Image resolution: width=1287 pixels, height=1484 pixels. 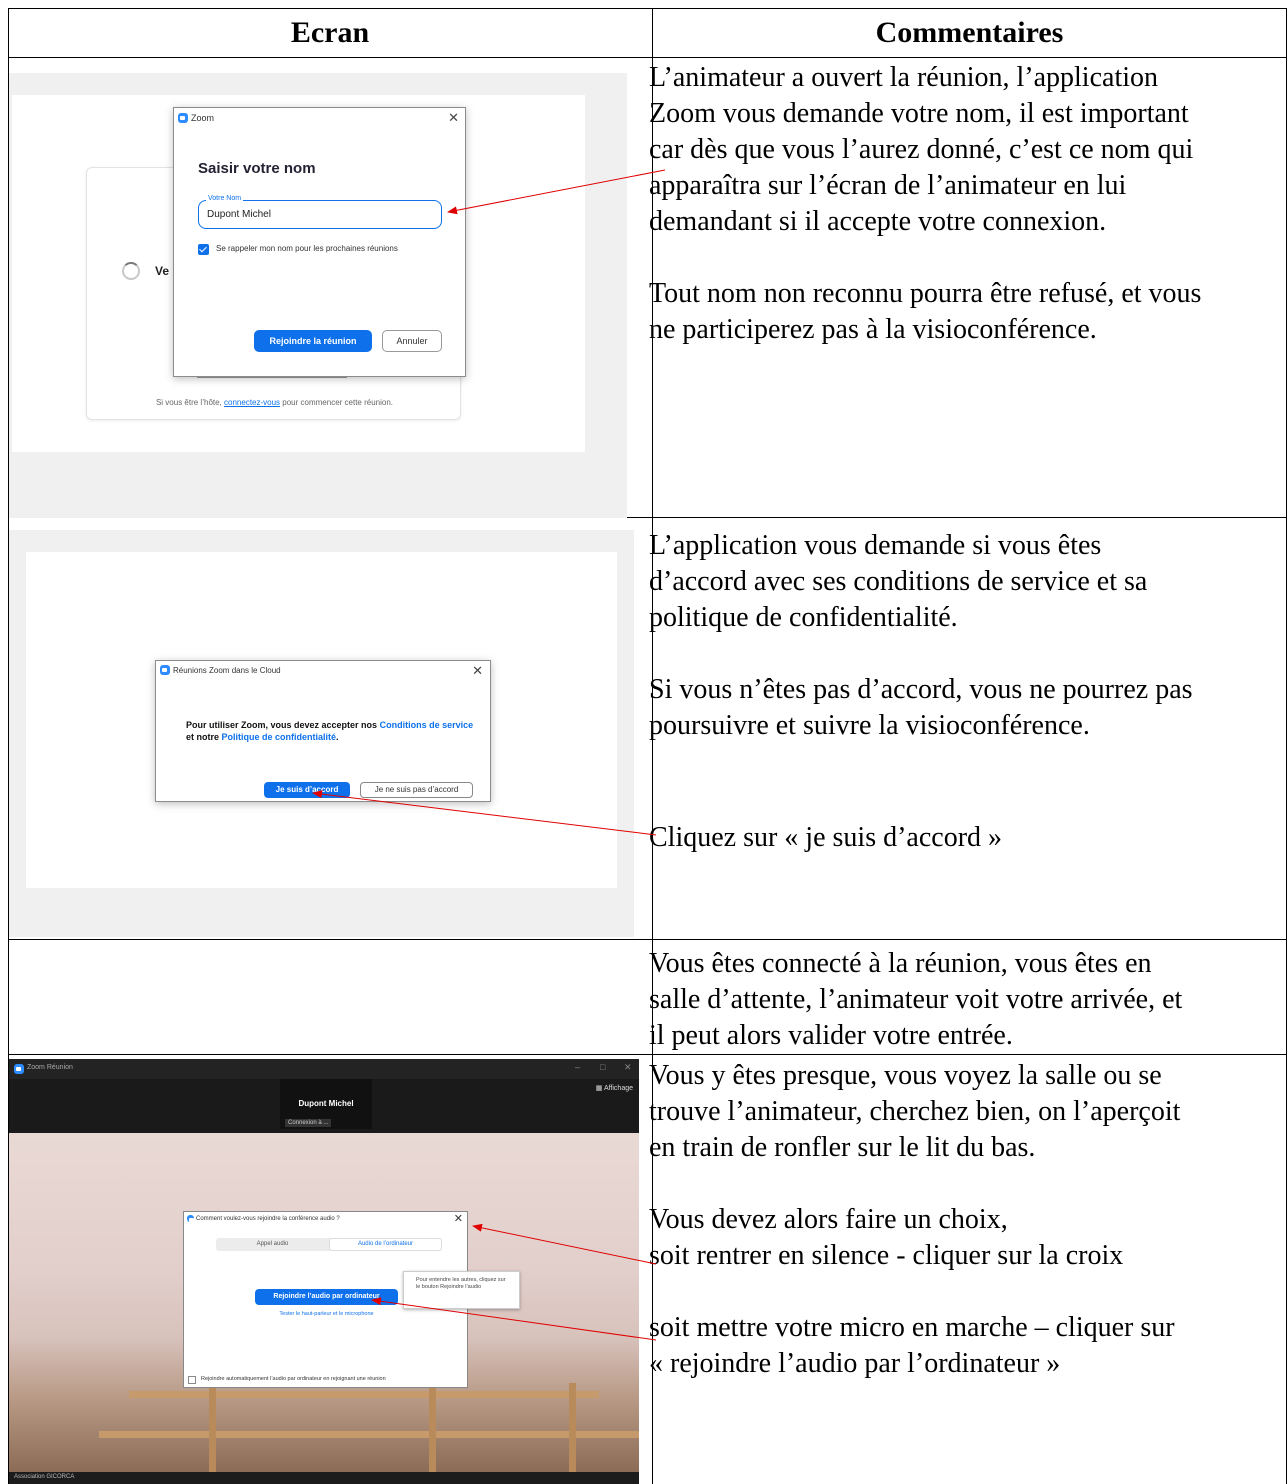 I want to click on bottom-bar: Association GICORCA, so click(x=324, y=1478).